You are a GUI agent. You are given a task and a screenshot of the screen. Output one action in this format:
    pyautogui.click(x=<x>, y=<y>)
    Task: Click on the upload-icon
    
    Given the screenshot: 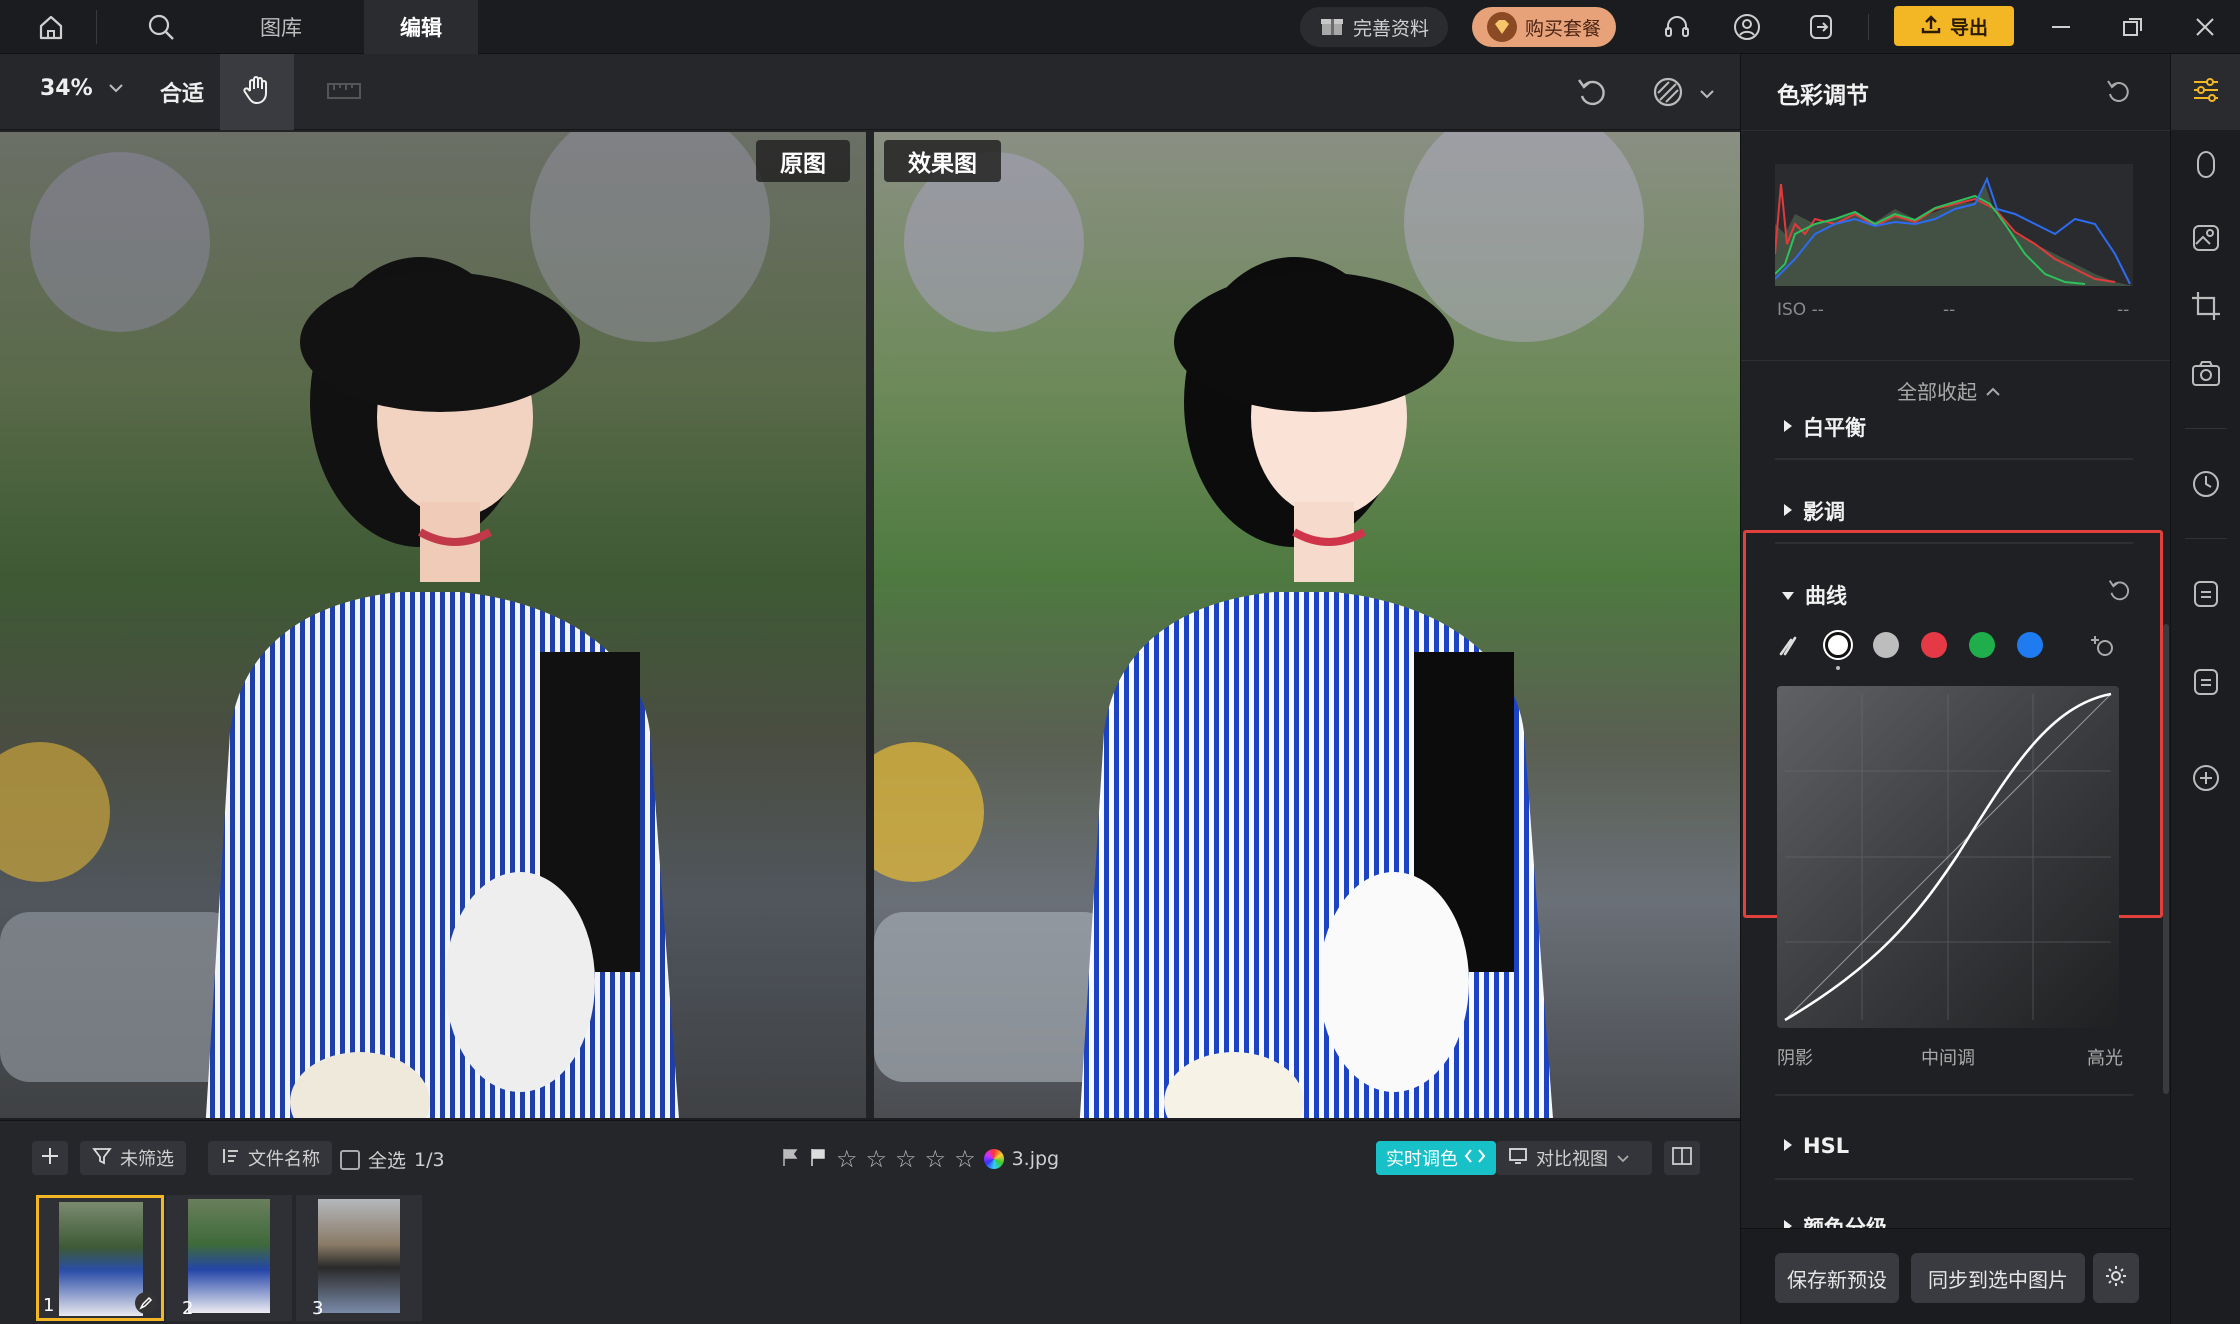 What is the action you would take?
    pyautogui.click(x=1931, y=26)
    